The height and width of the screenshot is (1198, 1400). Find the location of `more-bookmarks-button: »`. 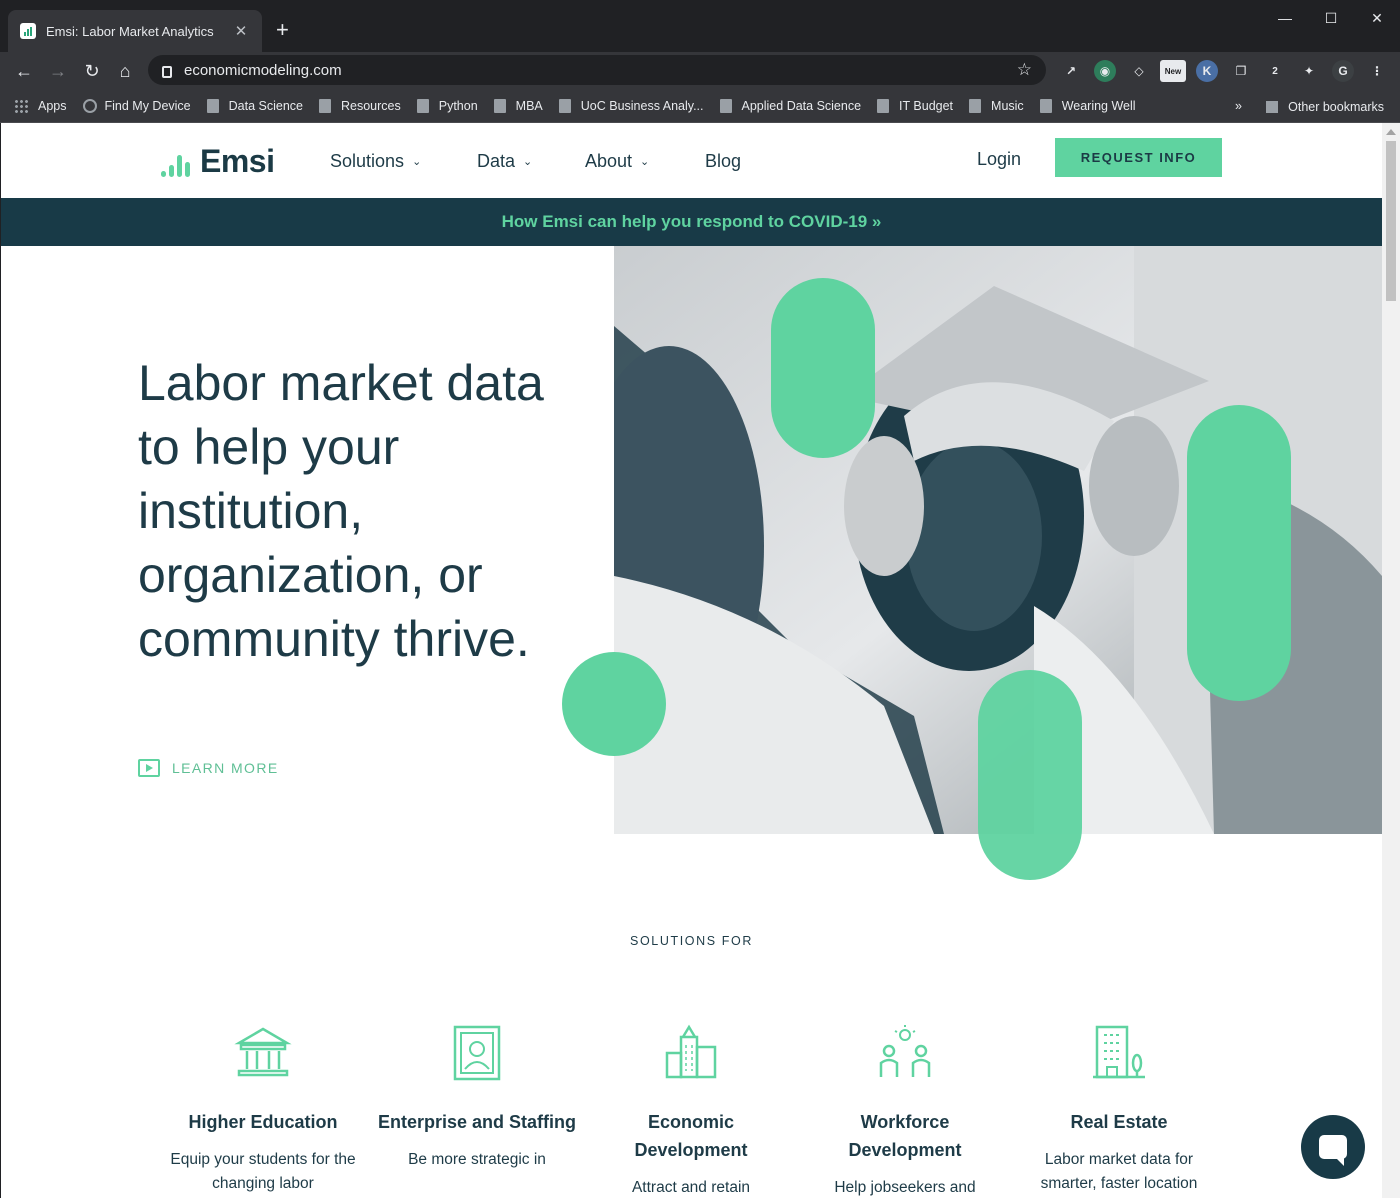

more-bookmarks-button: » is located at coordinates (1238, 106).